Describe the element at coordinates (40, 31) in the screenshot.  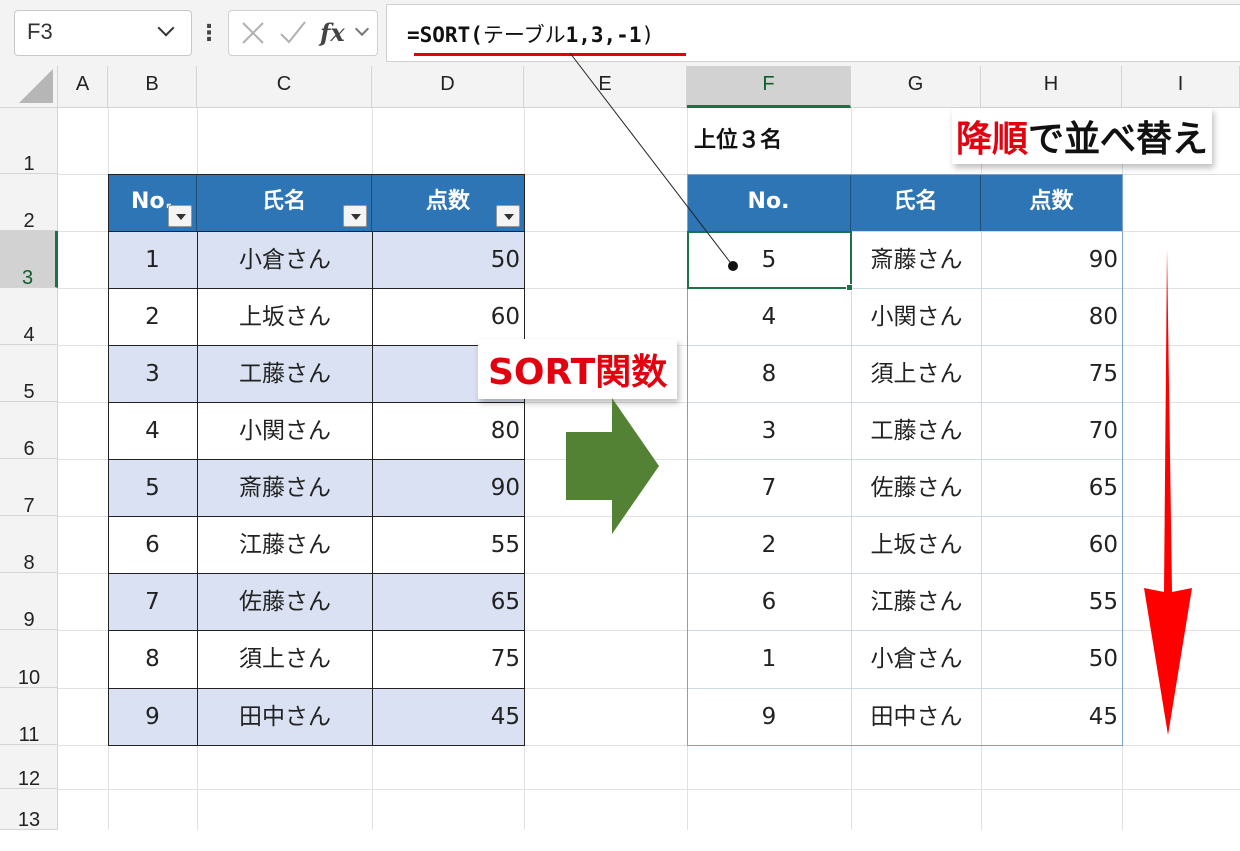
I see `name-box-value: F3` at that location.